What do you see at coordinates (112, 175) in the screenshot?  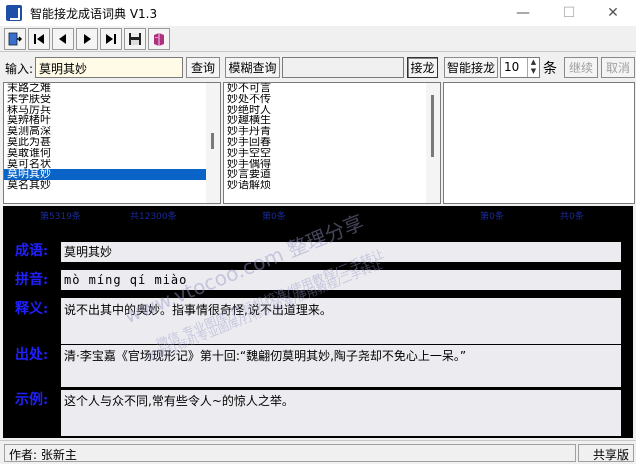 I see `list-item: 莫明其妙` at bounding box center [112, 175].